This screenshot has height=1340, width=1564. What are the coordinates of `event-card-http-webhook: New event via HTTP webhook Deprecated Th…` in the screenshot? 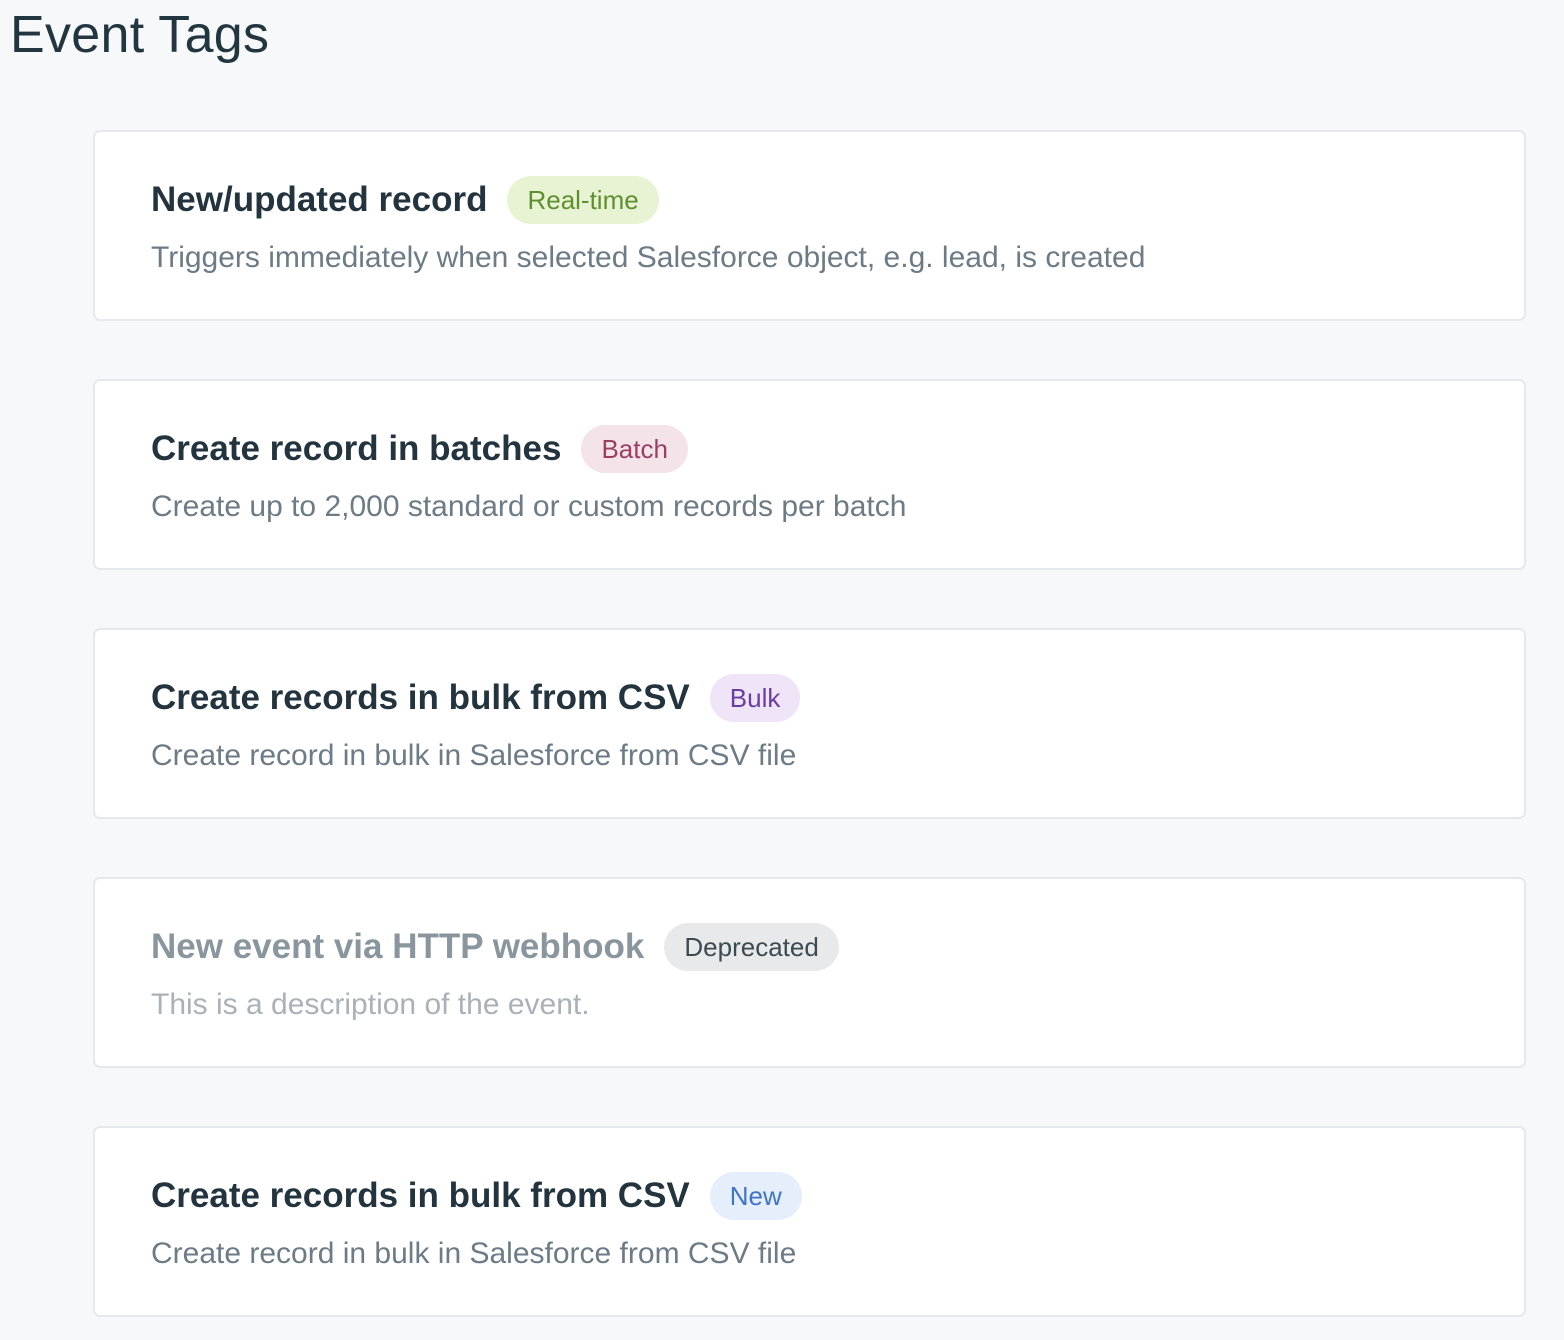 It's located at (809, 972).